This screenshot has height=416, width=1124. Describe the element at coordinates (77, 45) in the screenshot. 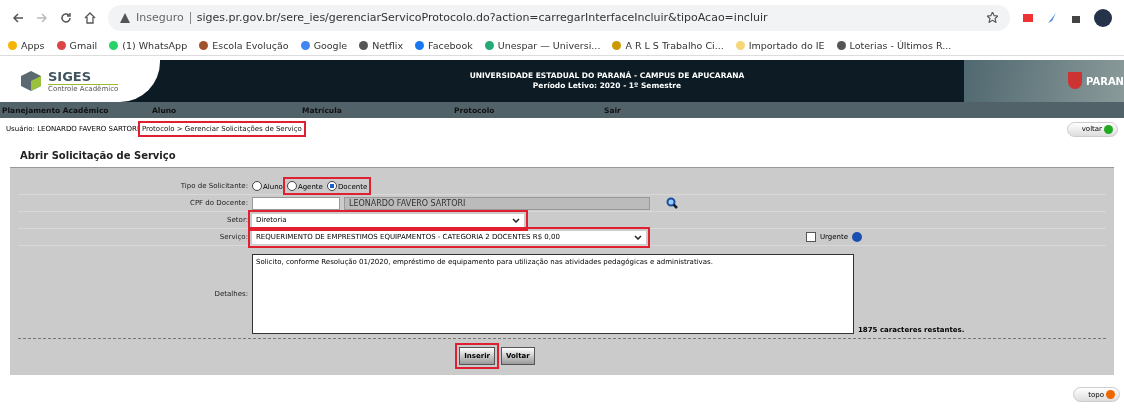

I see `bookmark-link: Gmail` at that location.